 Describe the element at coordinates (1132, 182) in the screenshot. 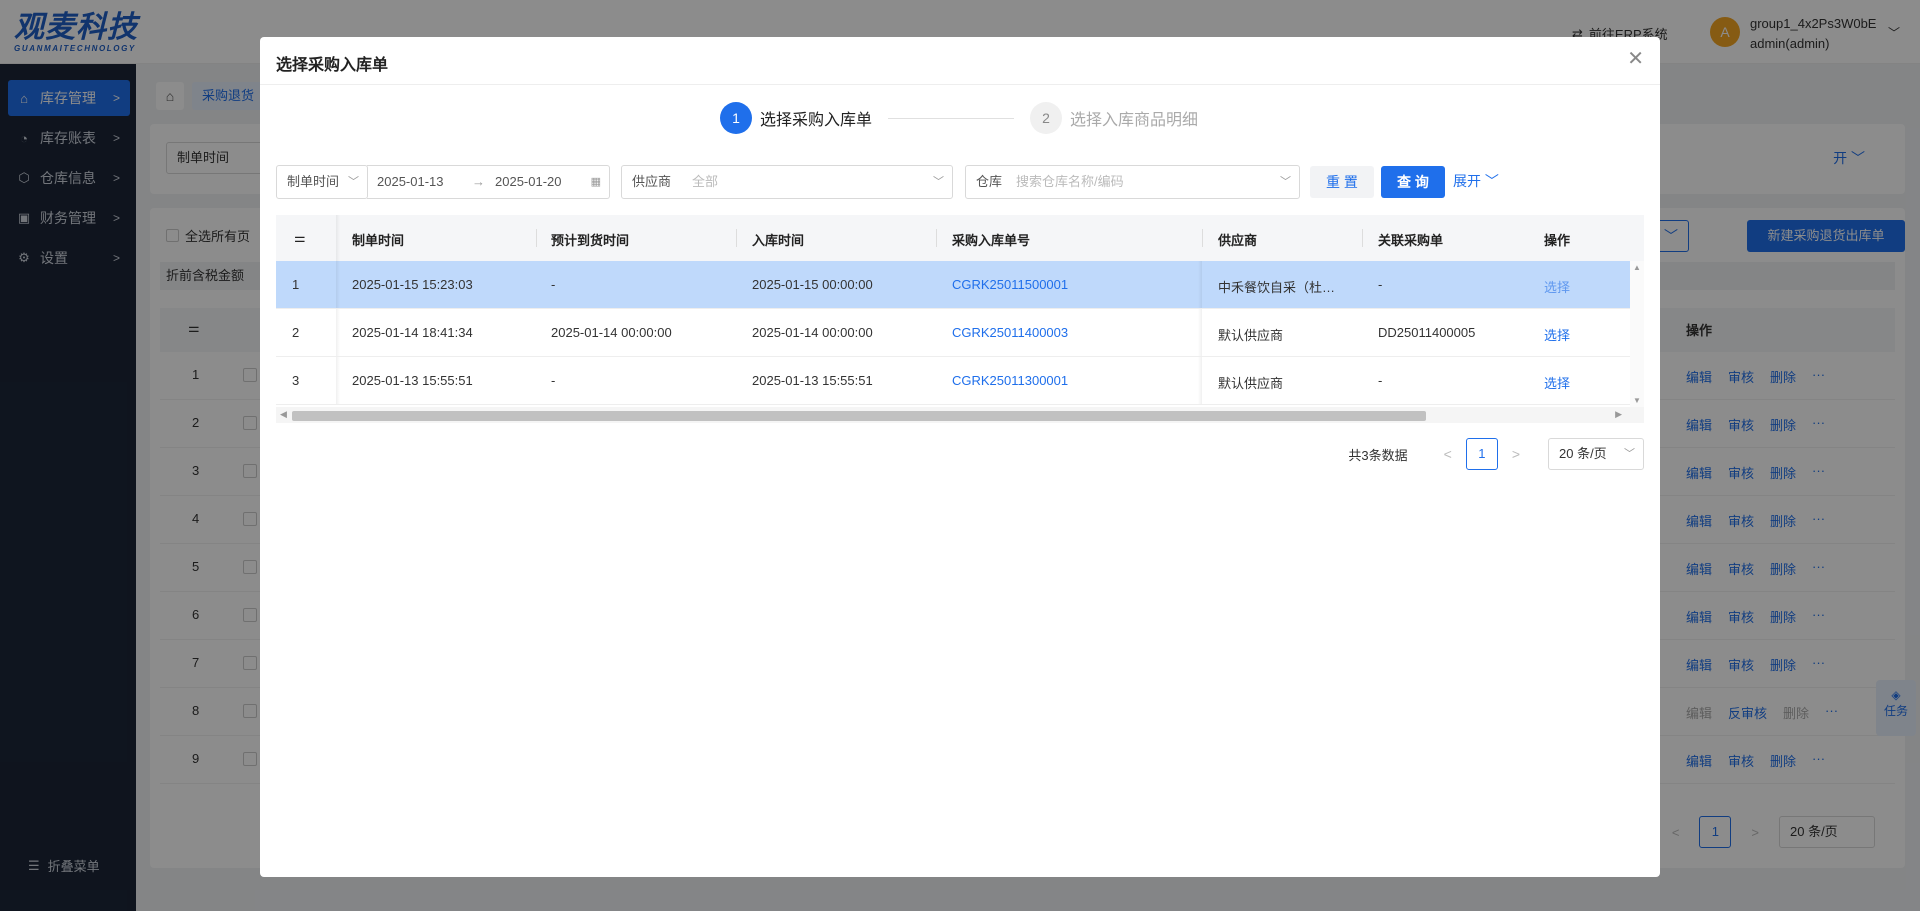

I see `warehouse-select: 仓库 搜索仓库名称/编码 ﹀` at that location.